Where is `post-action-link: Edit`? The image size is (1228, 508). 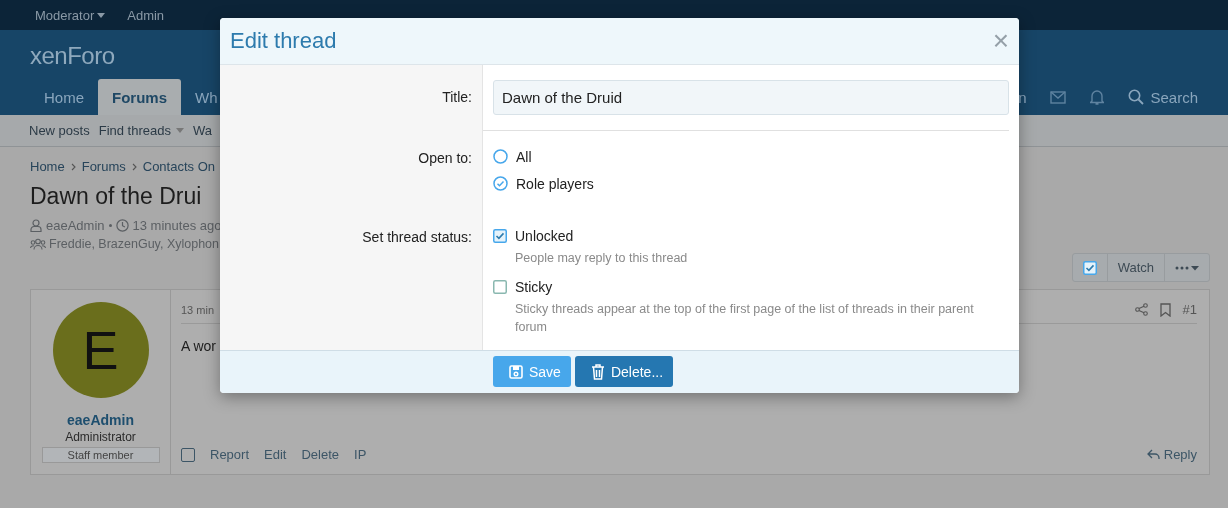
post-action-link: Edit is located at coordinates (275, 454).